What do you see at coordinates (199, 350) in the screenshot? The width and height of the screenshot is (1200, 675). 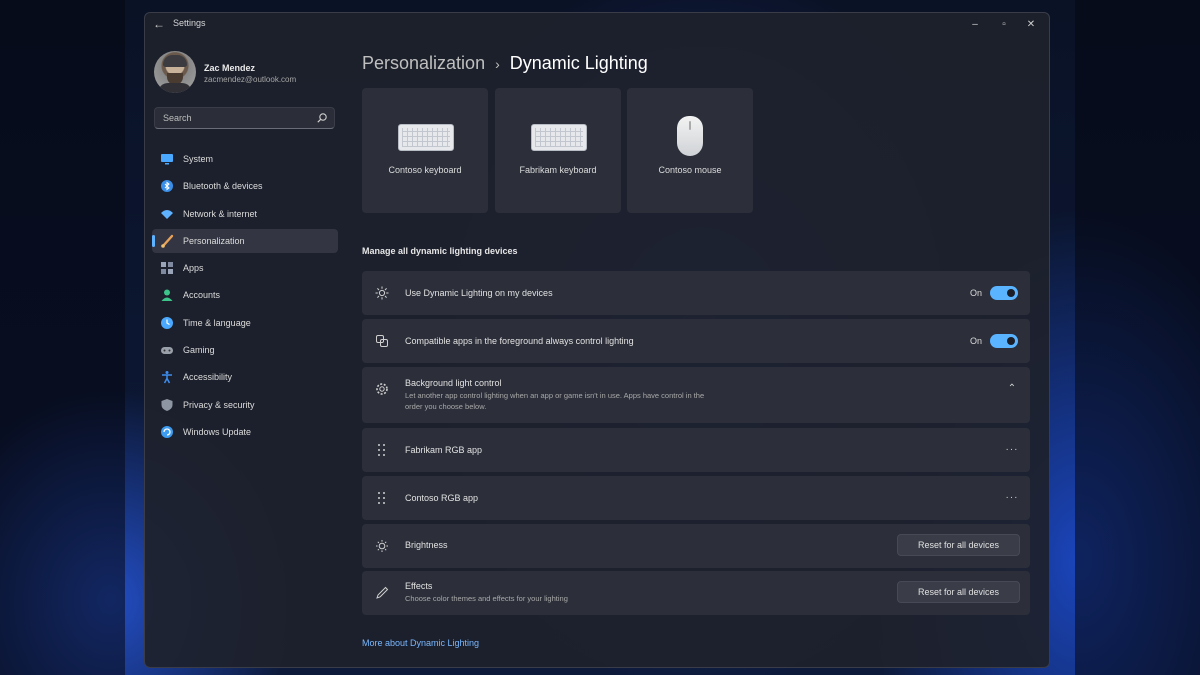 I see `sidebar-item-label: Gaming` at bounding box center [199, 350].